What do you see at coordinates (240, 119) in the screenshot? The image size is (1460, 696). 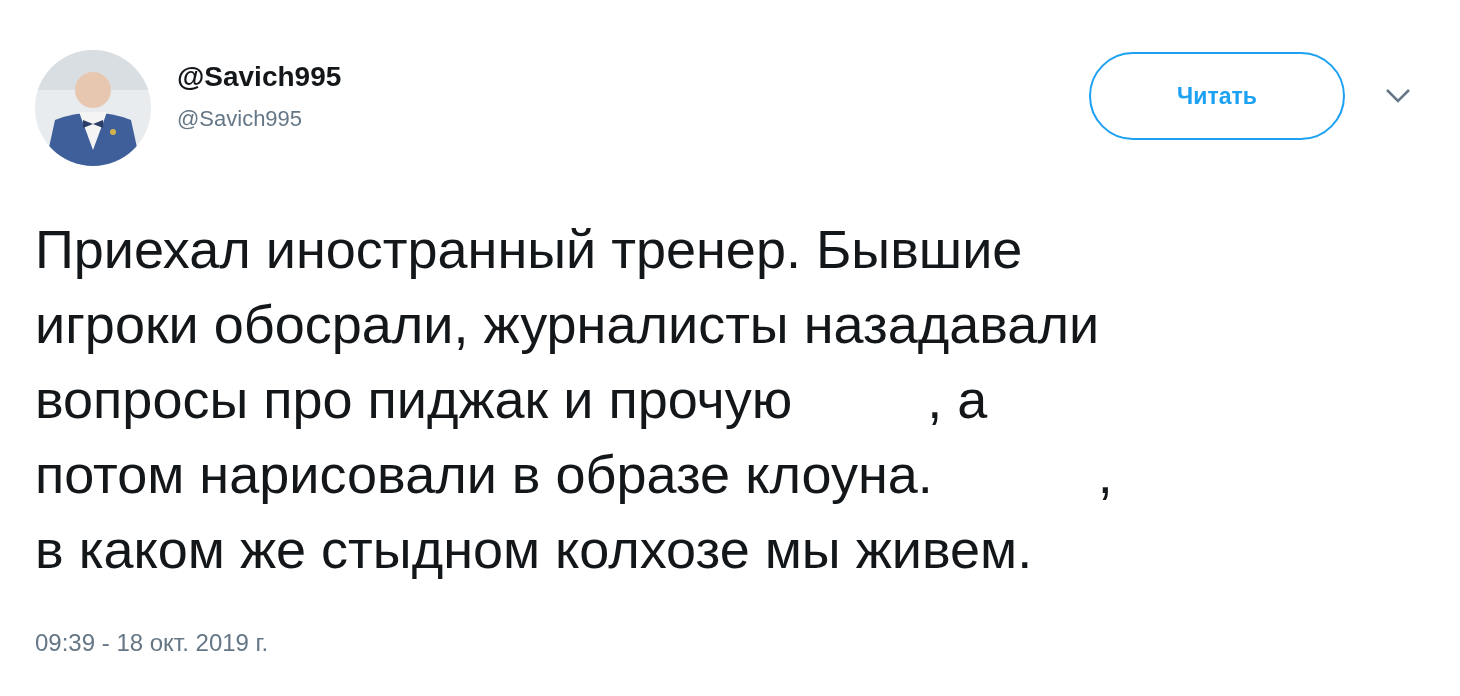 I see `author-handle: @Savich995` at bounding box center [240, 119].